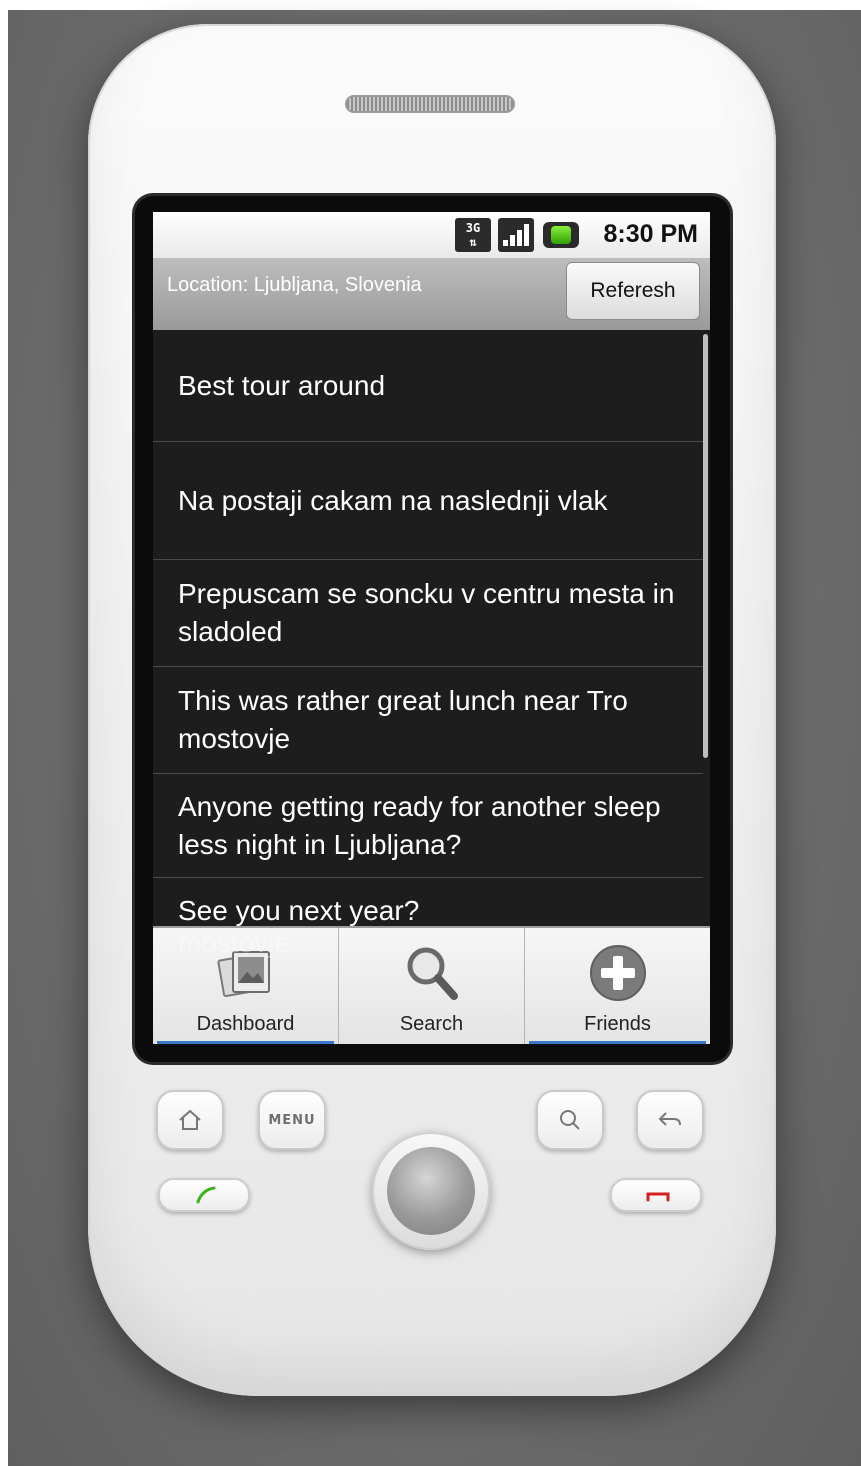  Describe the element at coordinates (431, 235) in the screenshot. I see `status-bar: 3G ⇅ 8:30 PM` at that location.